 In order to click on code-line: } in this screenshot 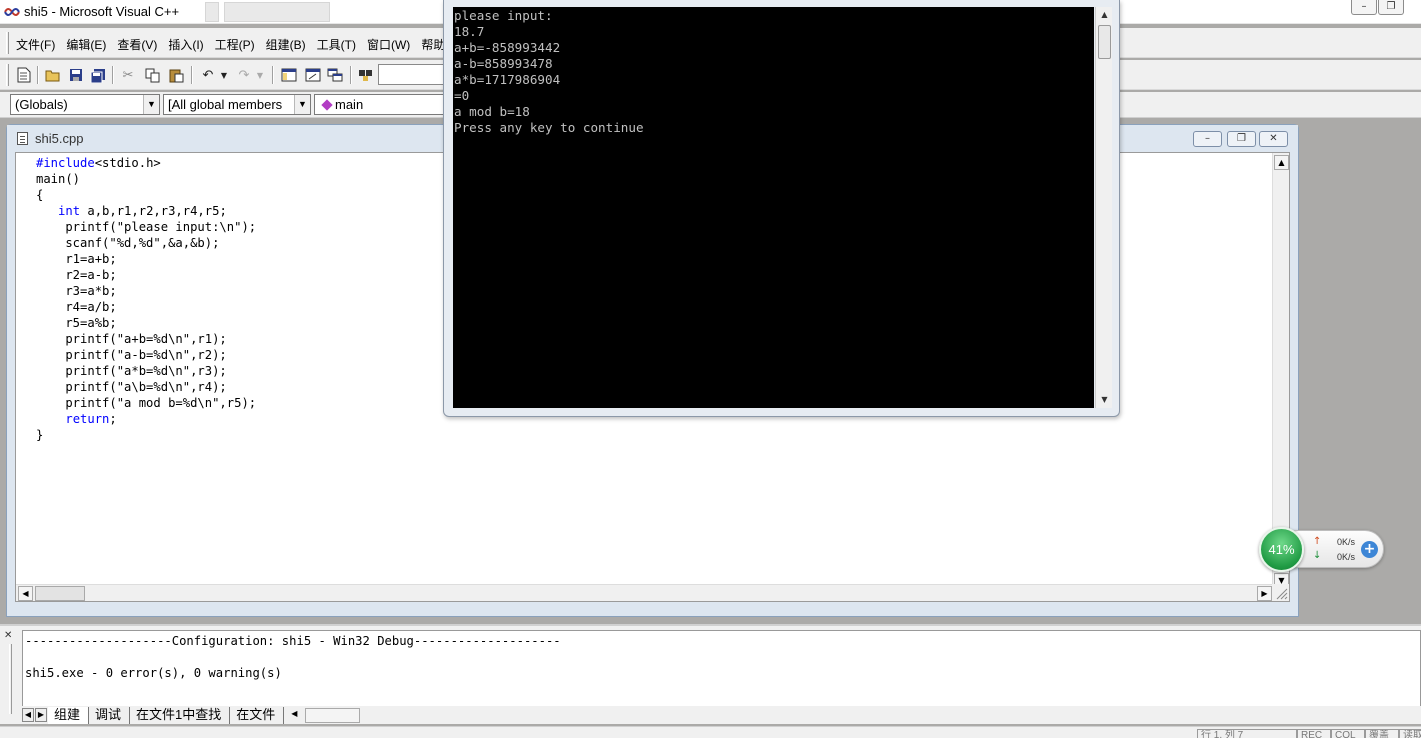, I will do `click(146, 435)`.